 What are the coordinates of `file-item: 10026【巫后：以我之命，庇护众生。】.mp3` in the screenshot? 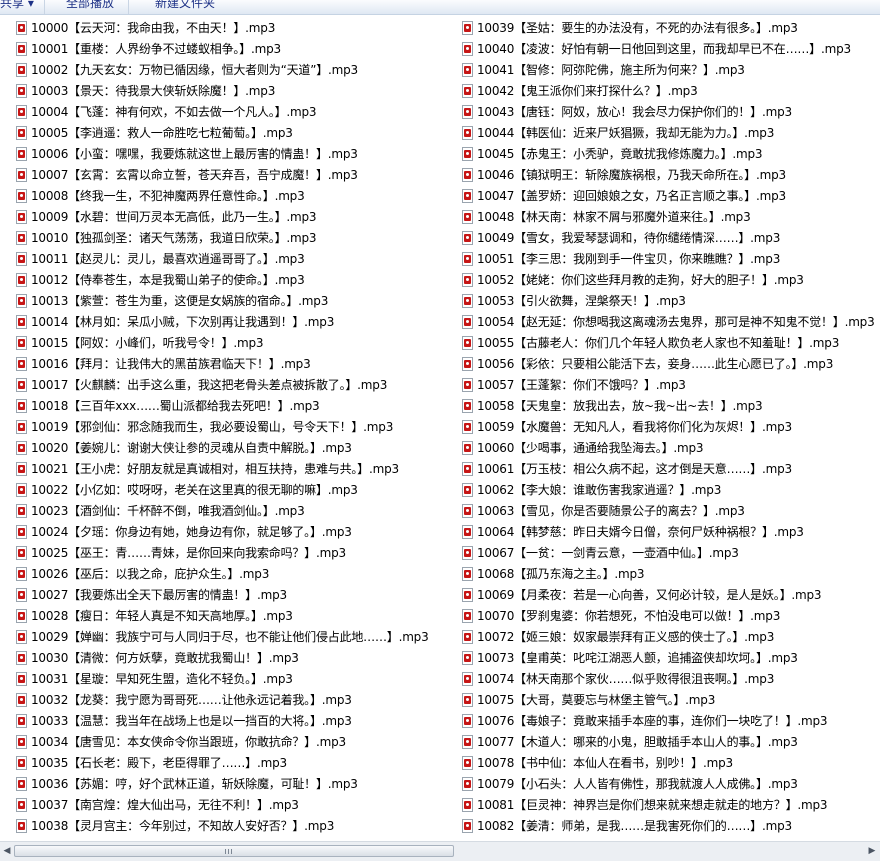 It's located at (214, 573).